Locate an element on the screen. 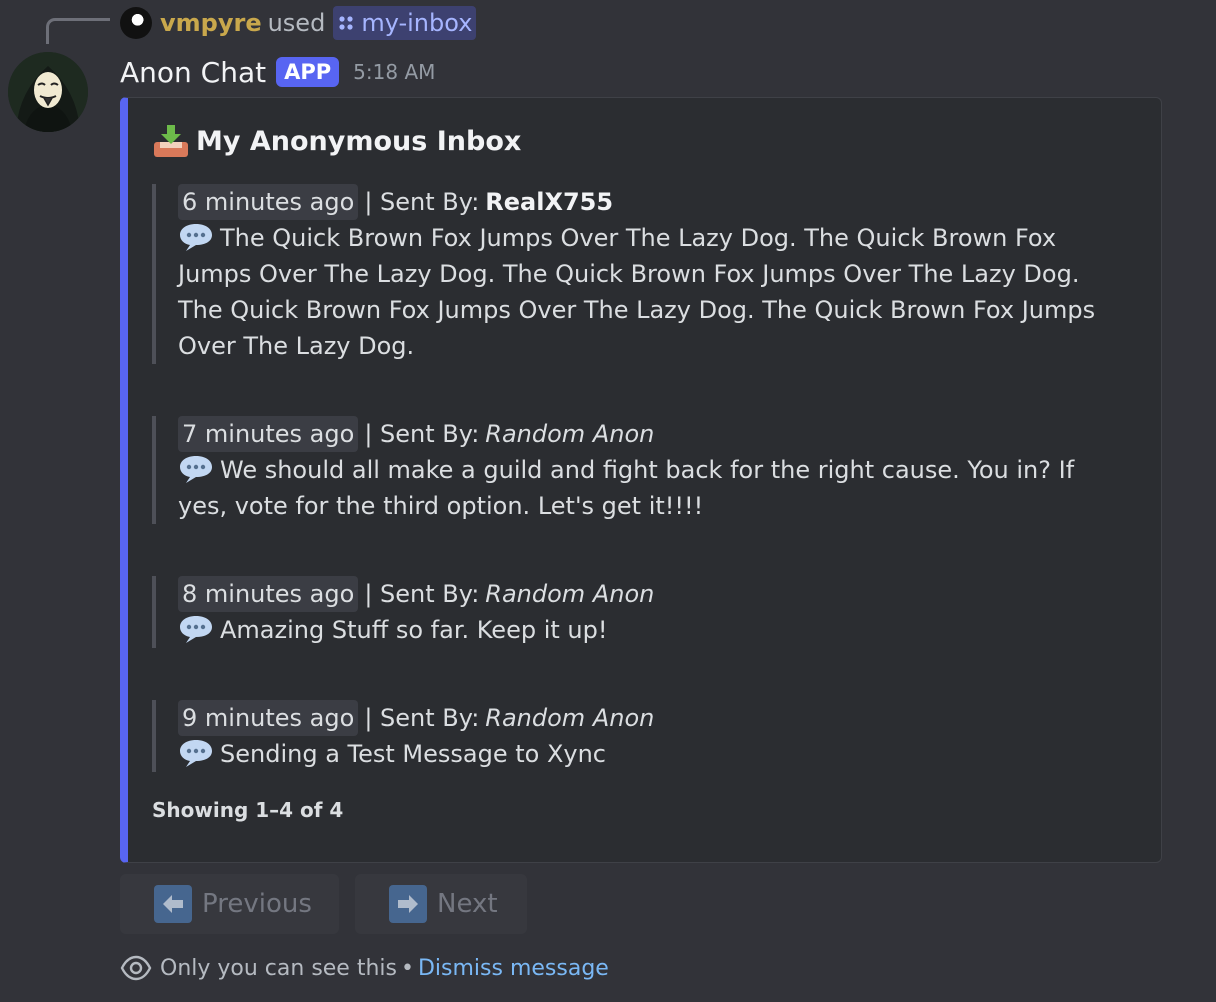 The width and height of the screenshot is (1216, 1002). command-mention: my-inbox is located at coordinates (405, 23).